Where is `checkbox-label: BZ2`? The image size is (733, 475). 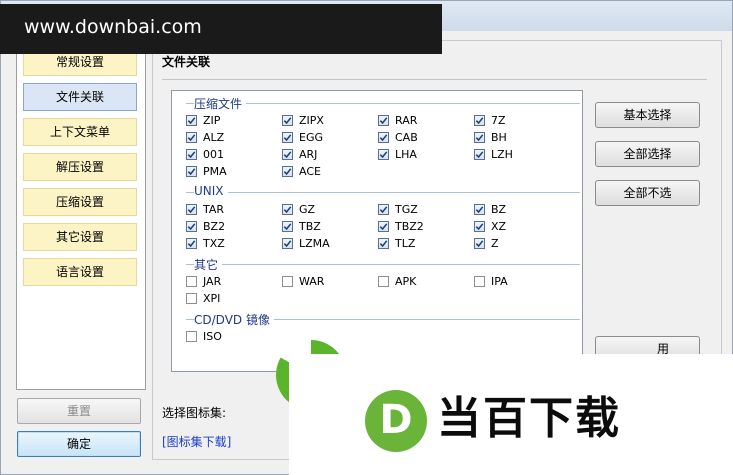 checkbox-label: BZ2 is located at coordinates (214, 226).